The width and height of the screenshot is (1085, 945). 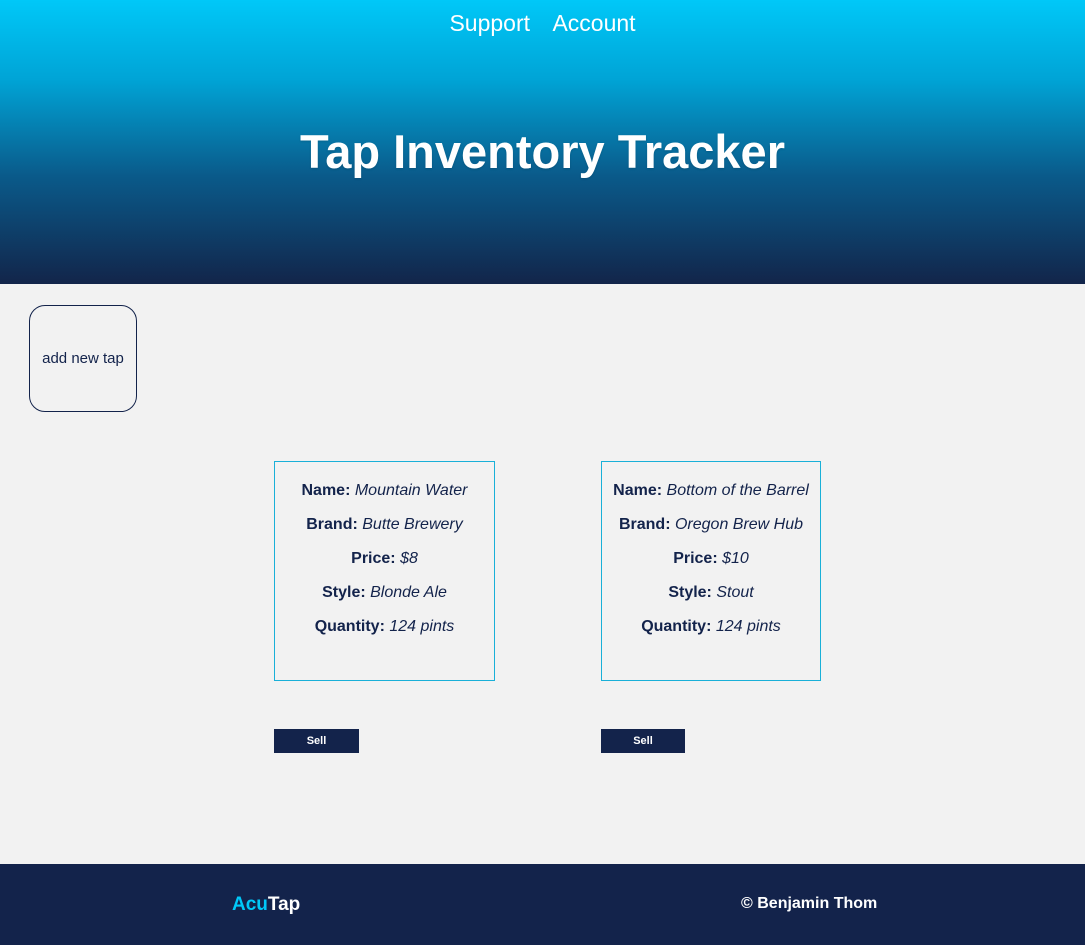 What do you see at coordinates (284, 904) in the screenshot?
I see `logo-part-tap: Tap` at bounding box center [284, 904].